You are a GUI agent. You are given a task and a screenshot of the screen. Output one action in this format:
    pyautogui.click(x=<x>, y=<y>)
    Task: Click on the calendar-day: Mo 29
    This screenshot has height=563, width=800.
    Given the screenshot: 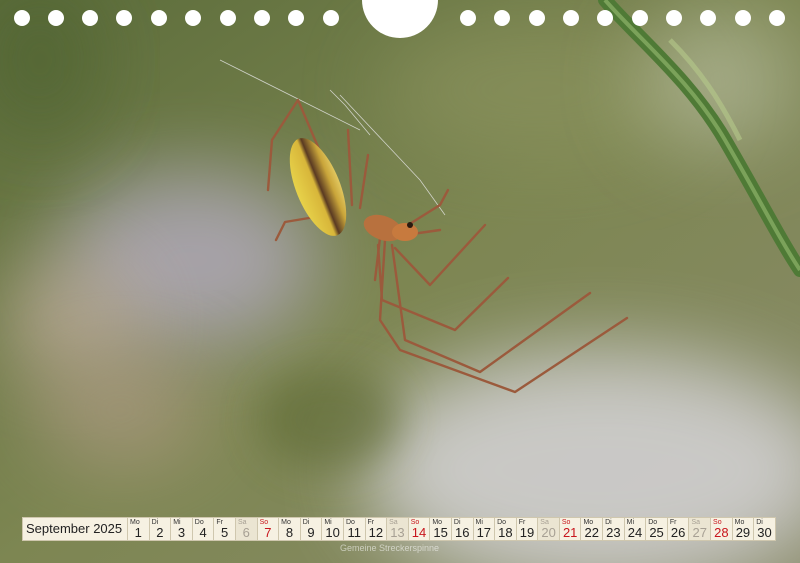 What is the action you would take?
    pyautogui.click(x=743, y=529)
    